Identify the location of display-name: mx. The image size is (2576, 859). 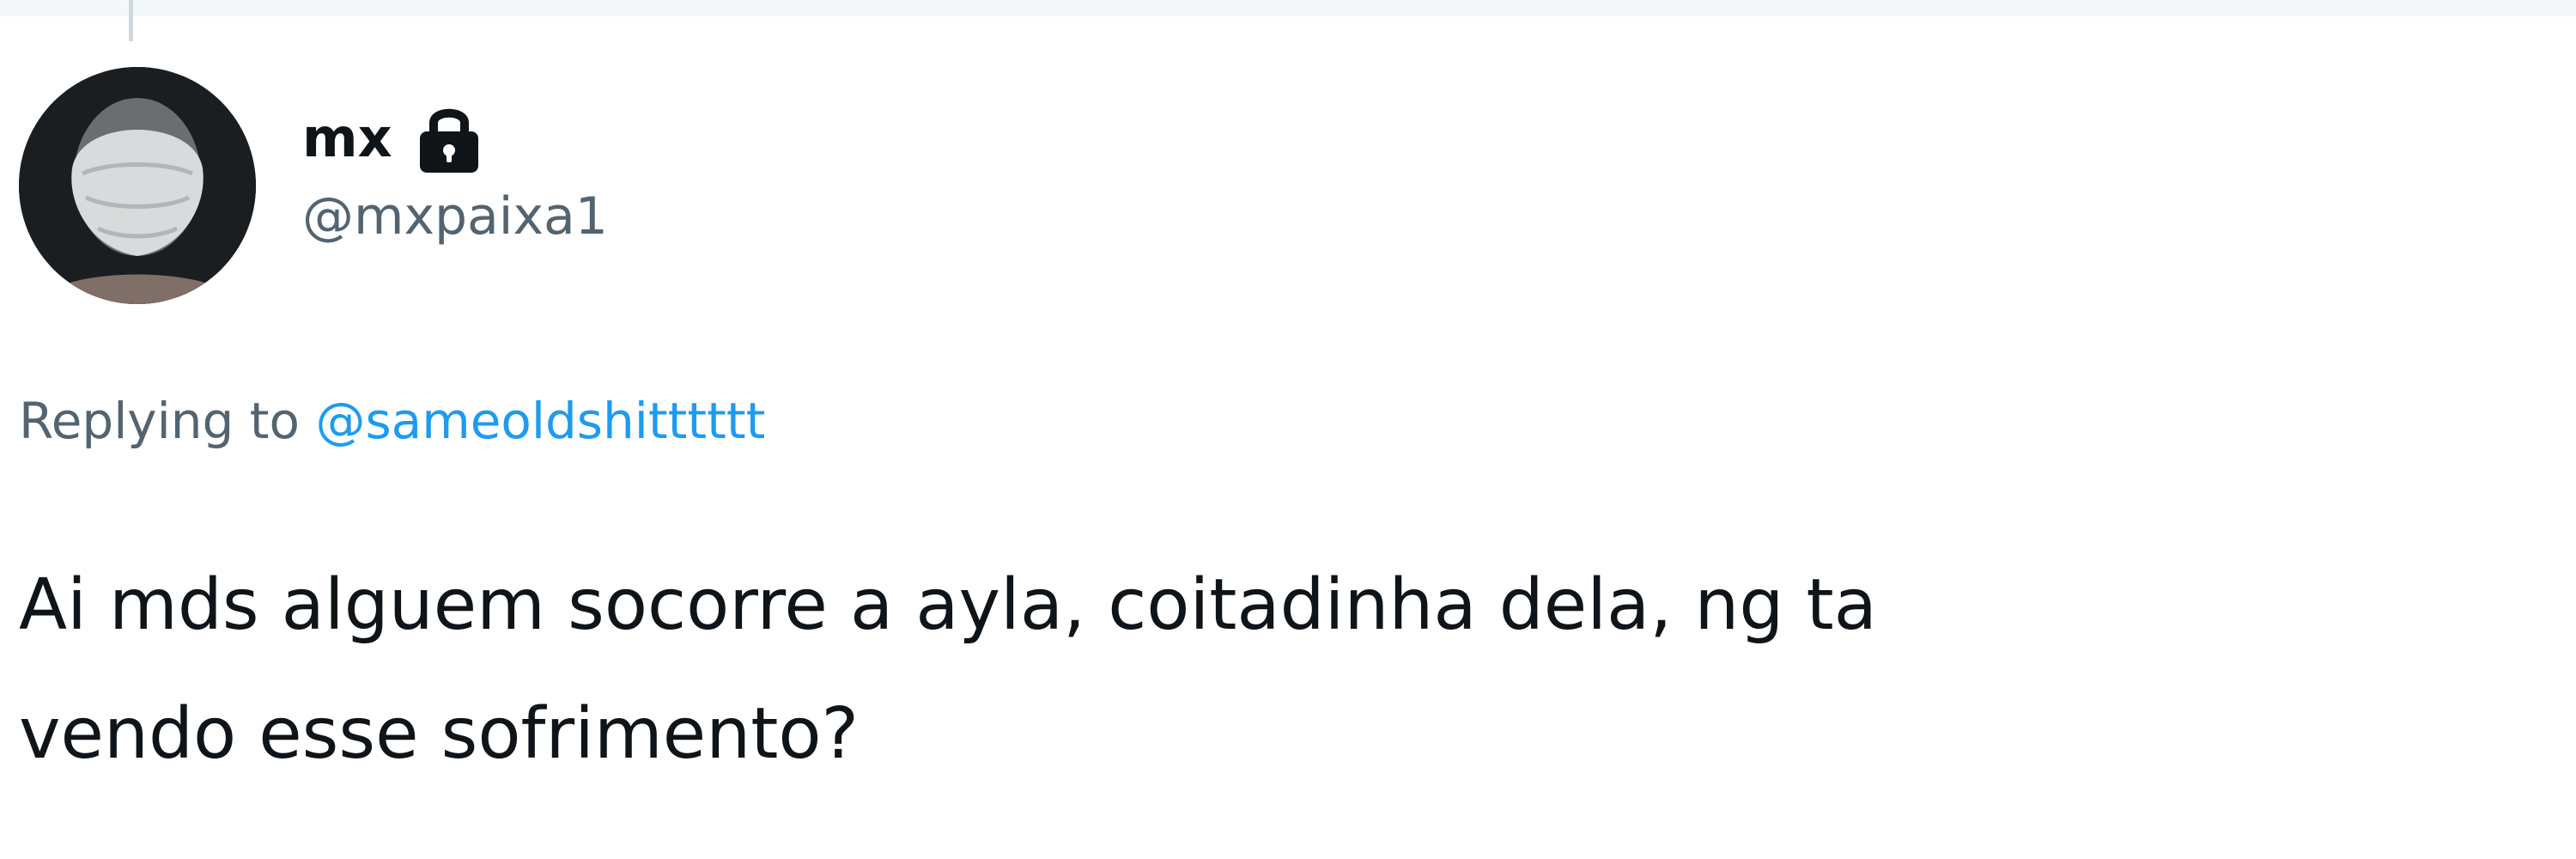
(347, 139).